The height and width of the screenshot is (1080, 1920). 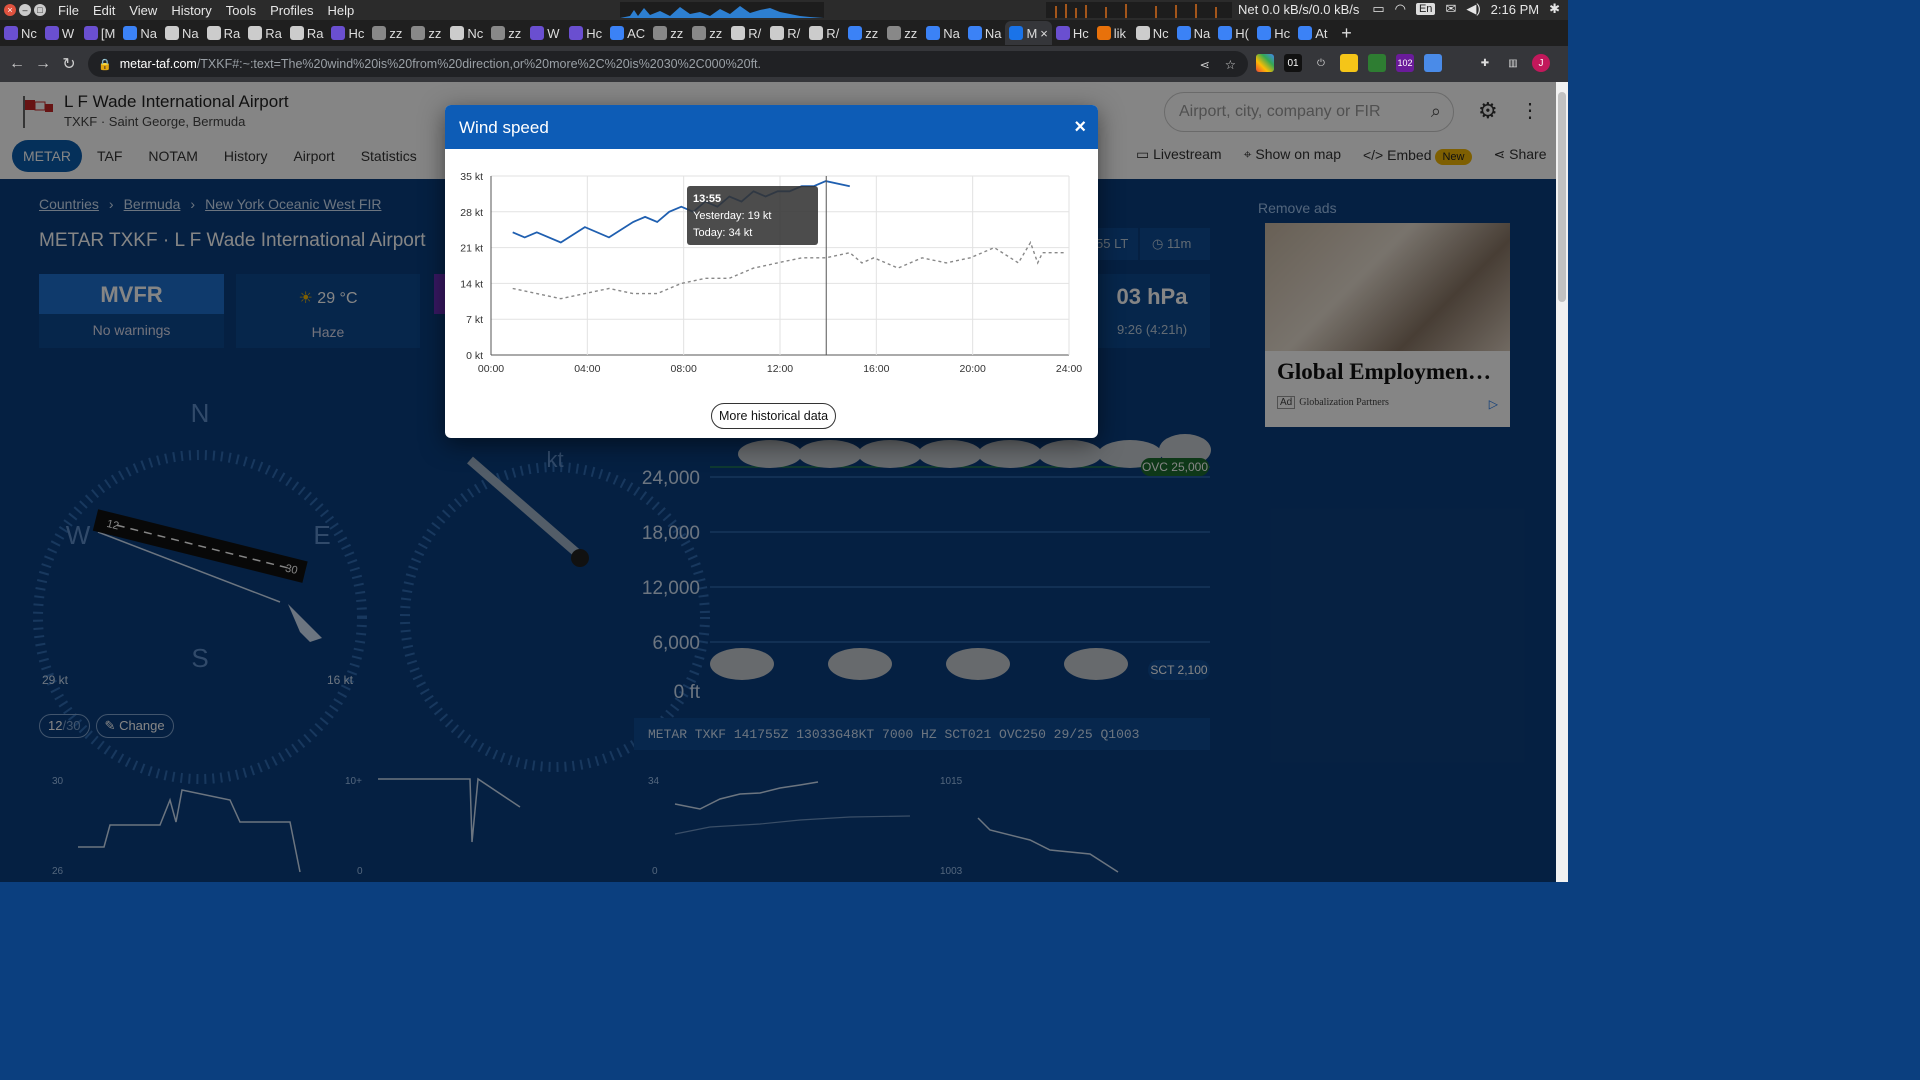 I want to click on tab-label: W, so click(x=68, y=33).